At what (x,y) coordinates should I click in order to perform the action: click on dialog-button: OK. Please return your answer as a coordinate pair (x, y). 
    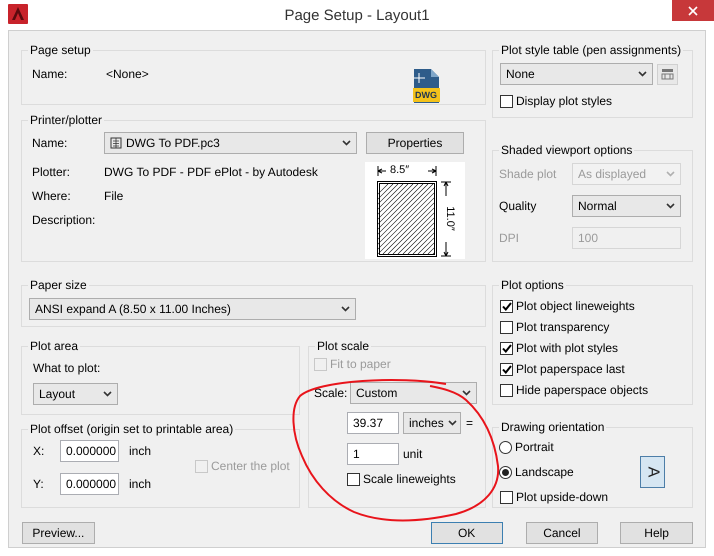
    Looking at the image, I should click on (466, 533).